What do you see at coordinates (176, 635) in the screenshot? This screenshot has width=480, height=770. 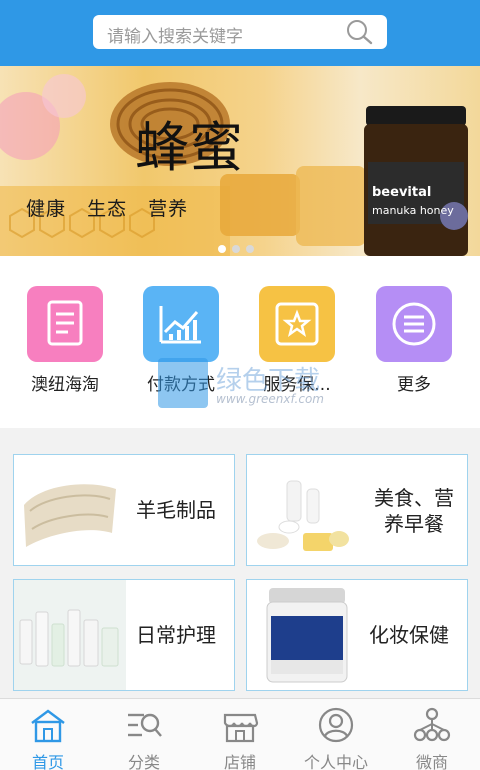 I see `product-card-title: 日常护理` at bounding box center [176, 635].